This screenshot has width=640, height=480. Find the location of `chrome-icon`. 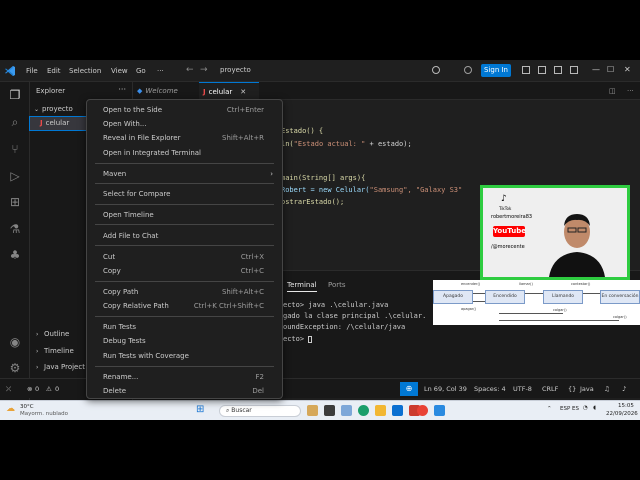

chrome-icon is located at coordinates (422, 410).